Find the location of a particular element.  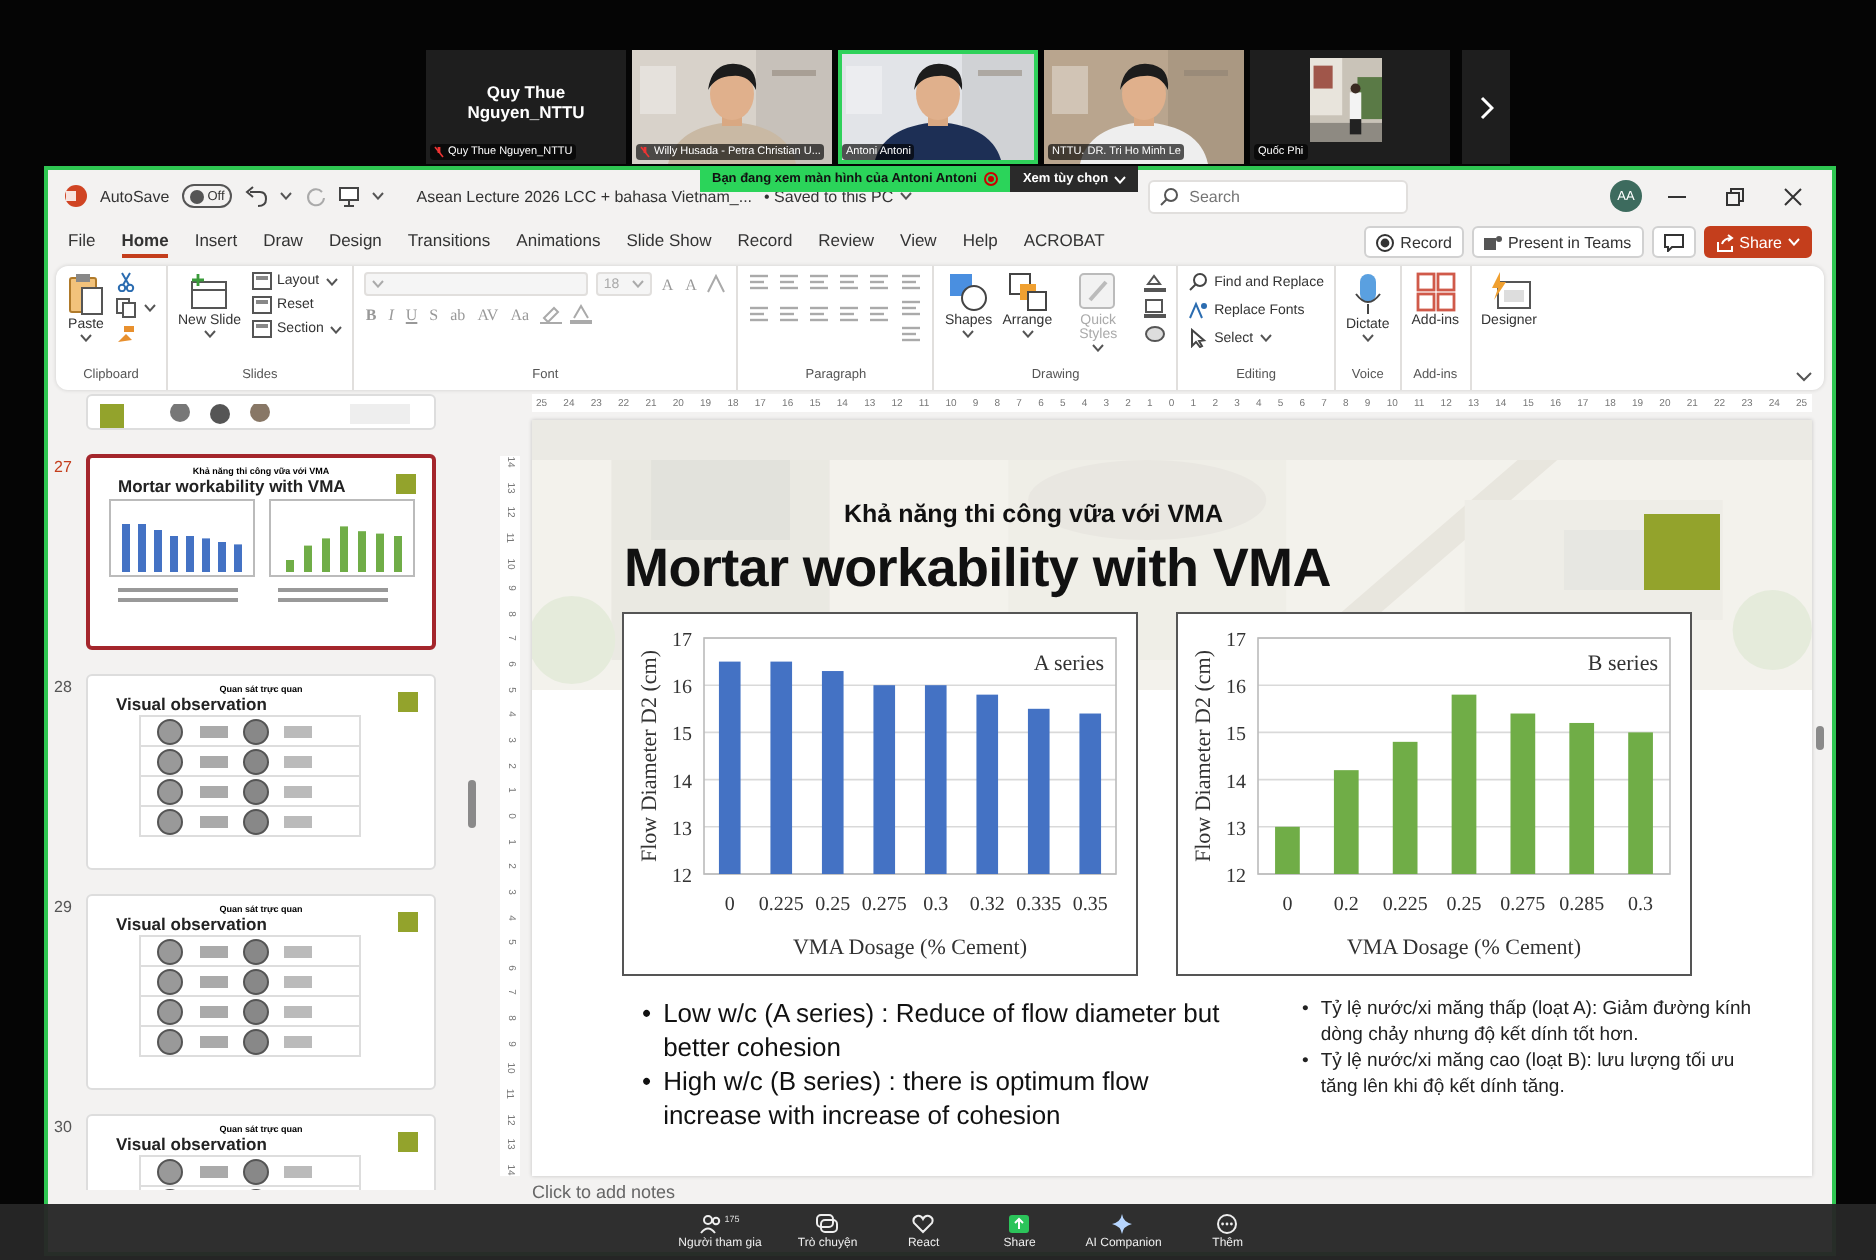

ribbon-tab: Home is located at coordinates (145, 242).